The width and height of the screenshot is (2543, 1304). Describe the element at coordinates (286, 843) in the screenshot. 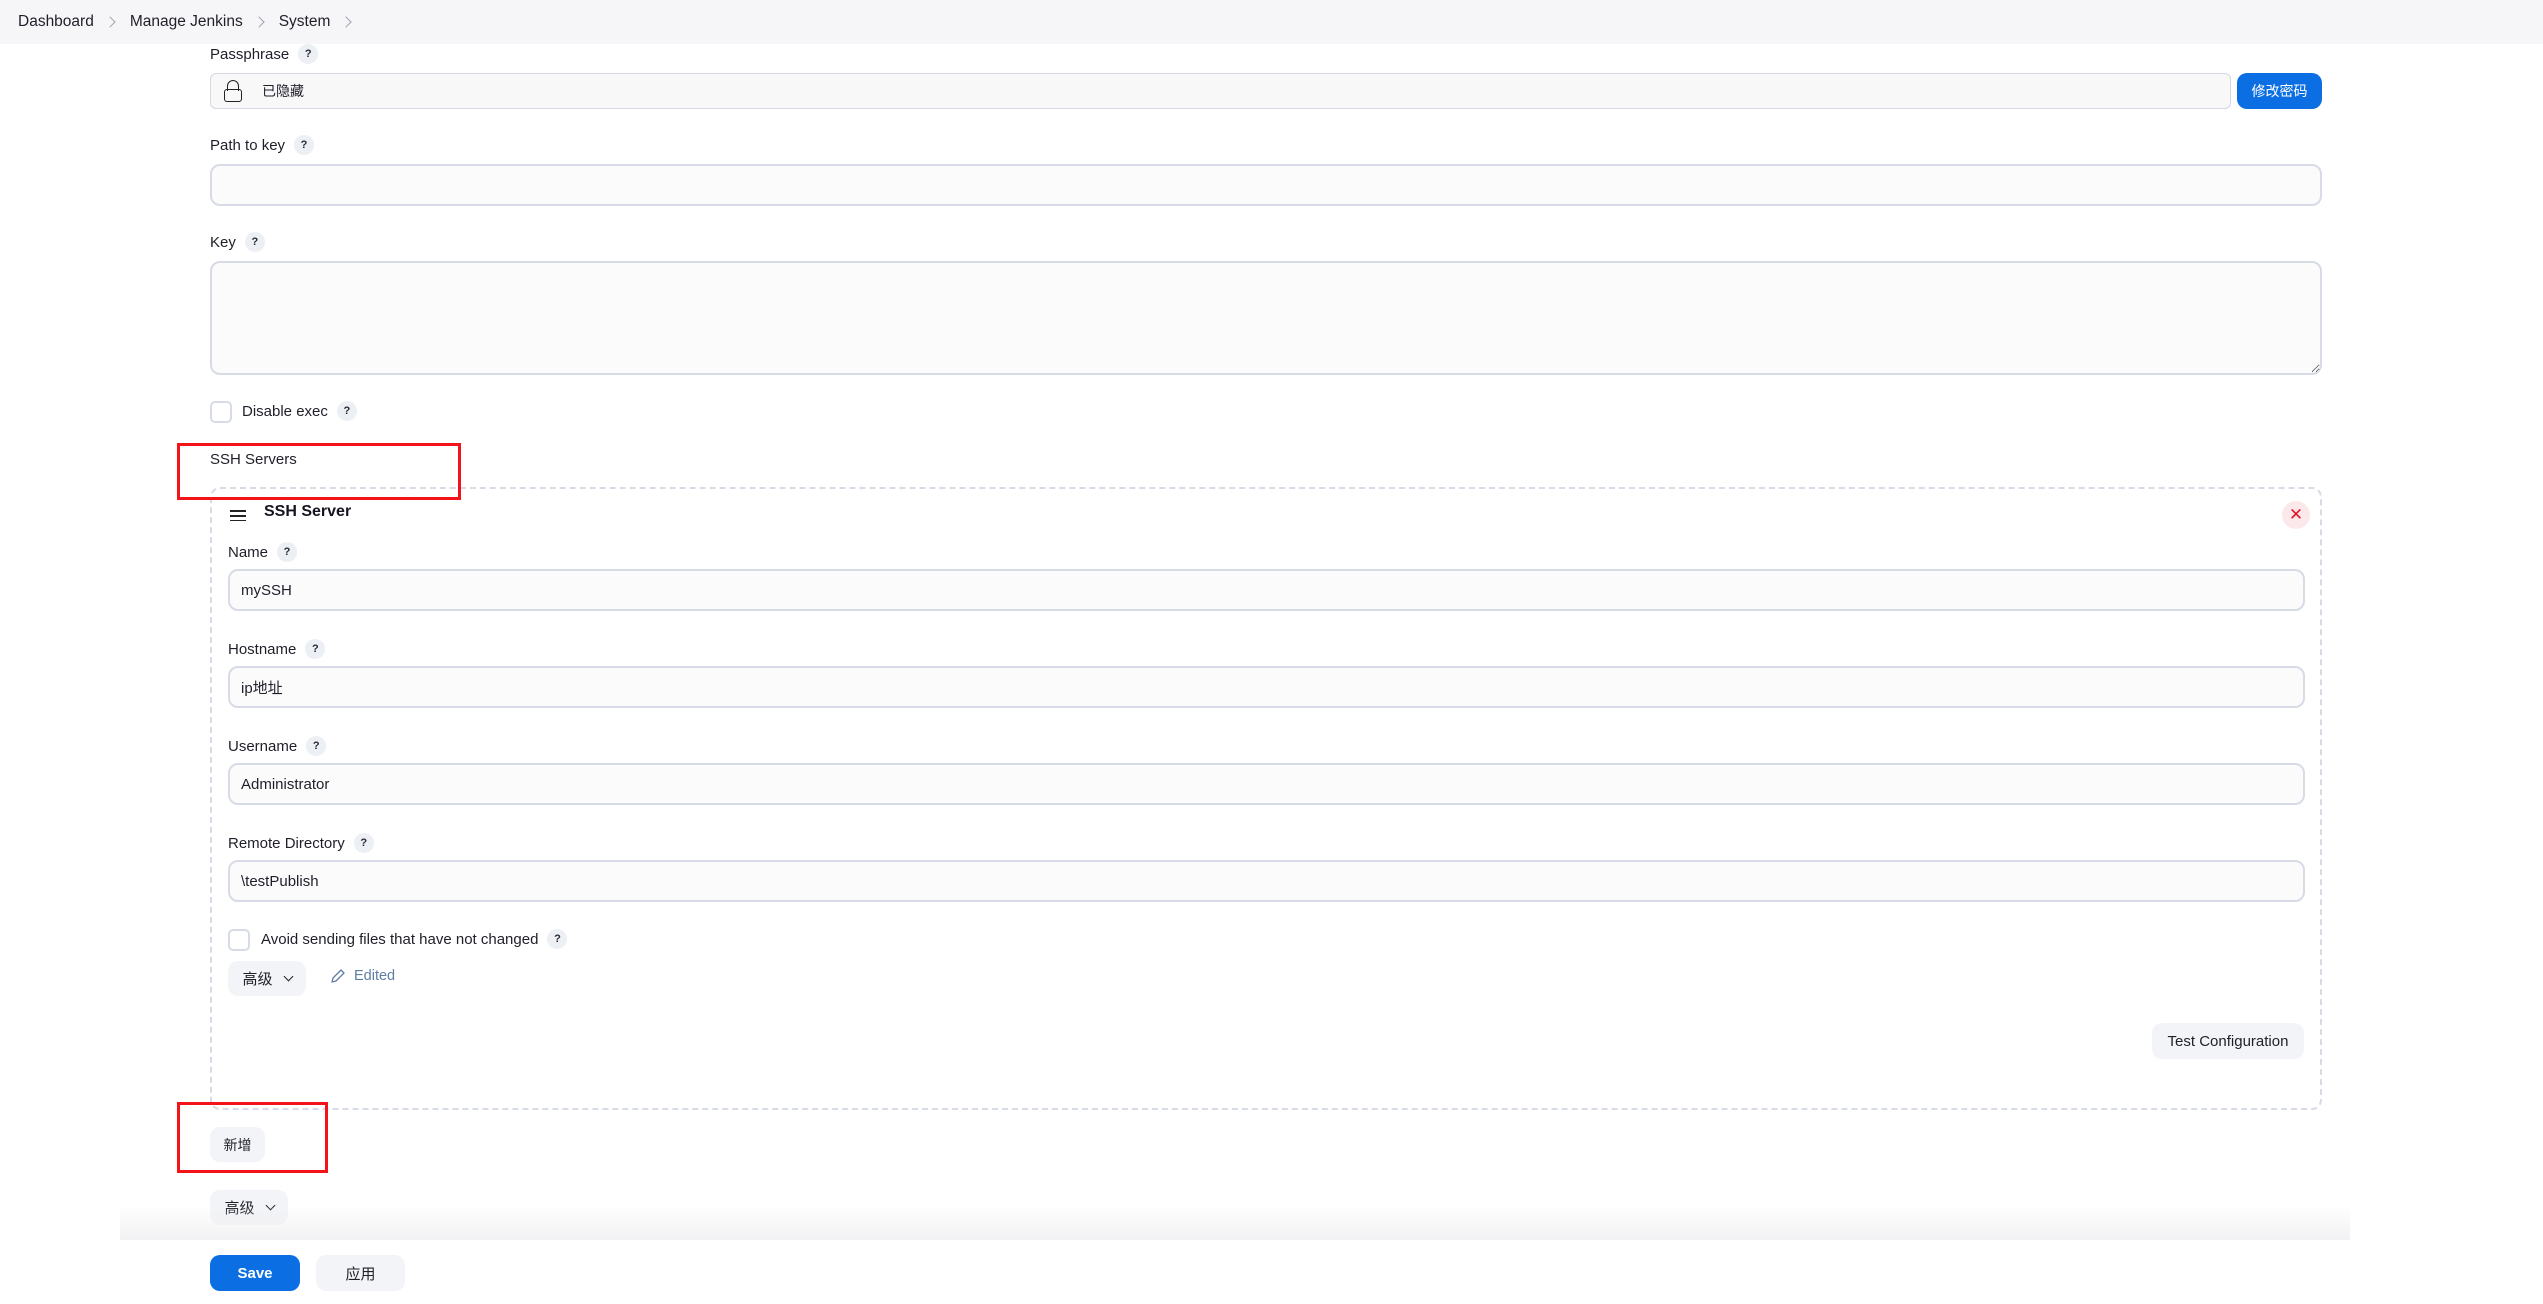

I see `remote-directory-label: Remote Directory` at that location.